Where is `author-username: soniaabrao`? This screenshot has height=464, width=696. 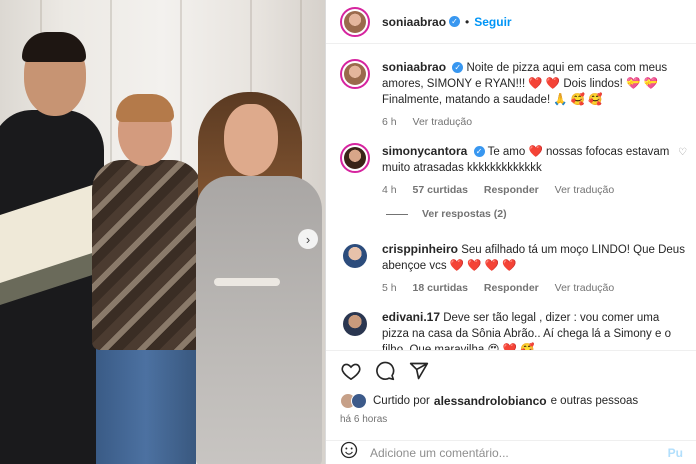 author-username: soniaabrao is located at coordinates (414, 22).